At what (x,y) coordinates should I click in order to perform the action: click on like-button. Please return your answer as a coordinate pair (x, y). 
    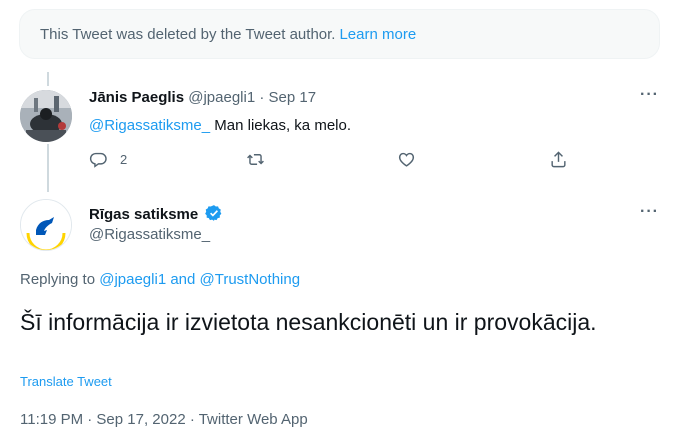
    Looking at the image, I should click on (406, 159).